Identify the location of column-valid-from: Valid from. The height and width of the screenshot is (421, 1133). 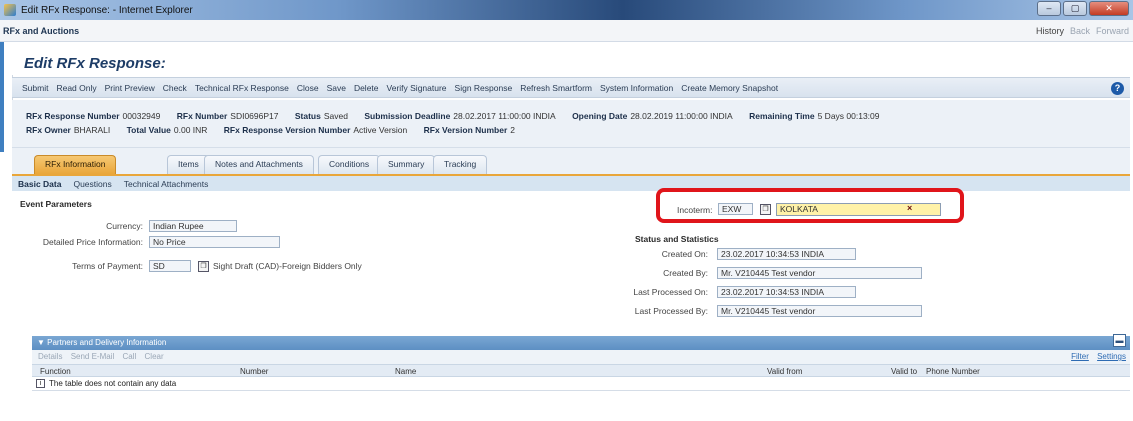
(784, 371).